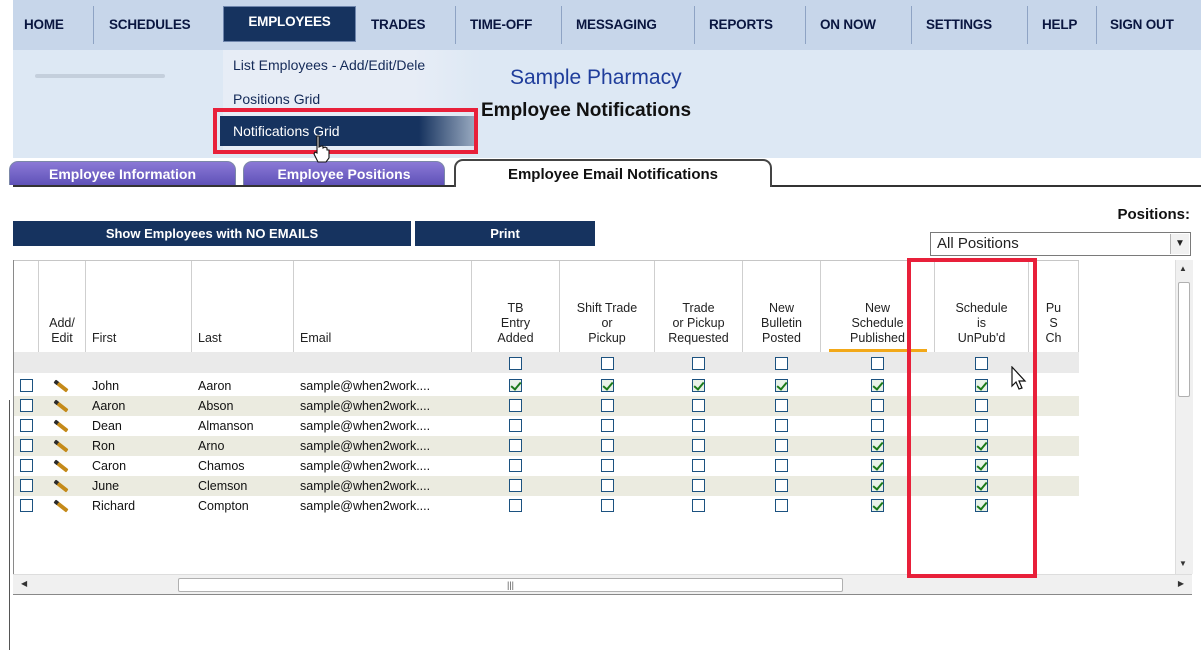  What do you see at coordinates (122, 173) in the screenshot?
I see `tab-employee-information: Employee Information` at bounding box center [122, 173].